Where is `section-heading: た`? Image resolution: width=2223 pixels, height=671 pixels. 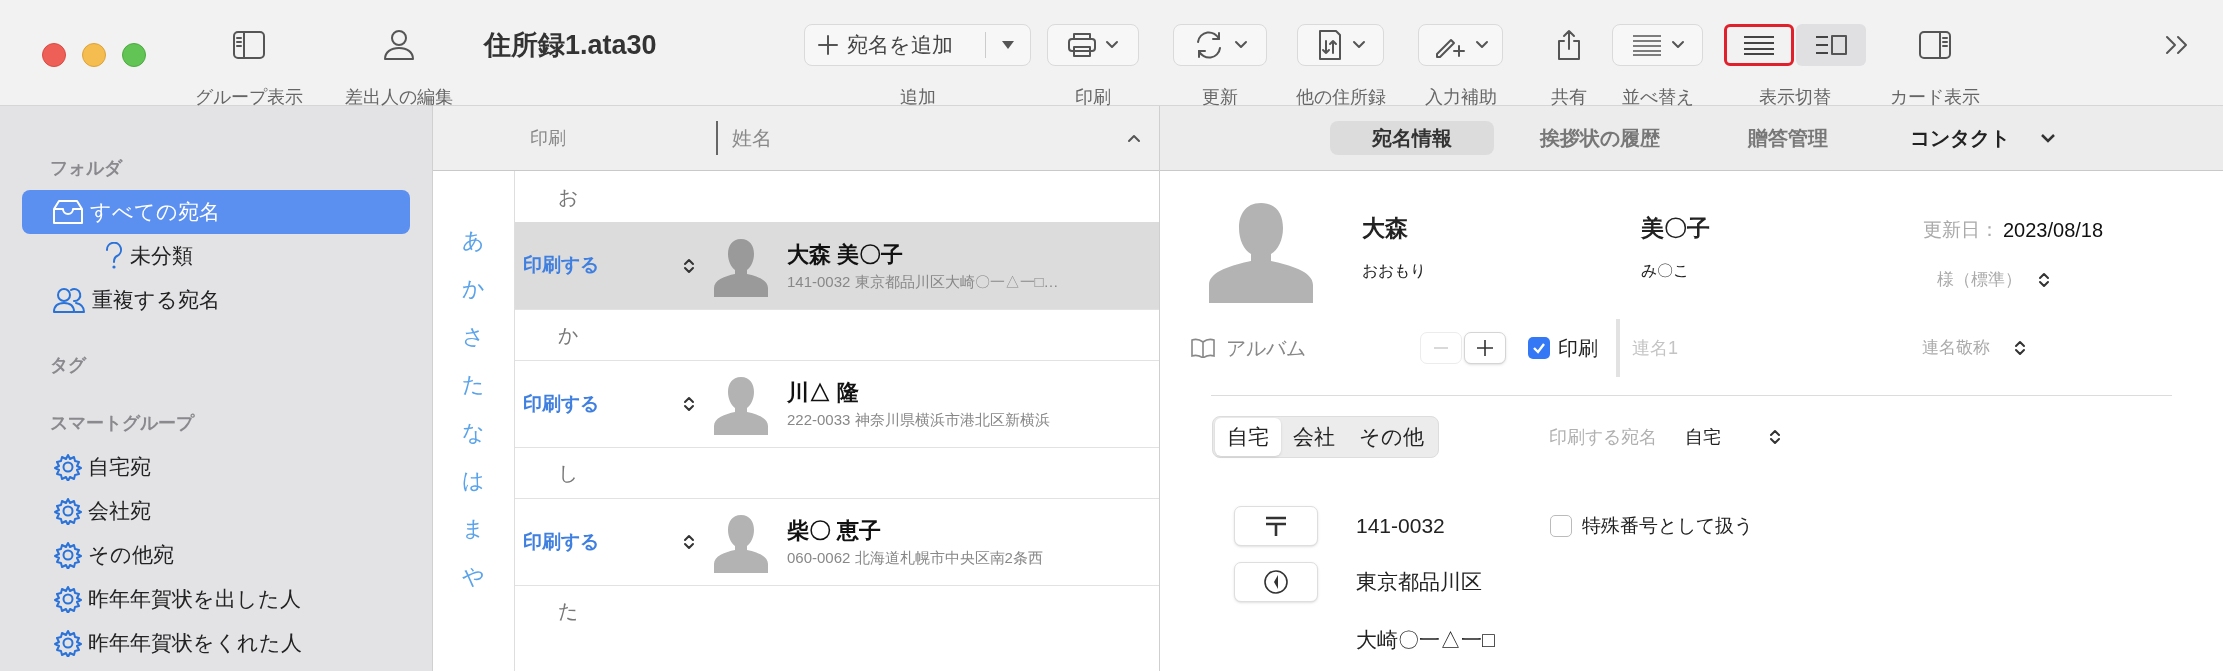 section-heading: た is located at coordinates (568, 611).